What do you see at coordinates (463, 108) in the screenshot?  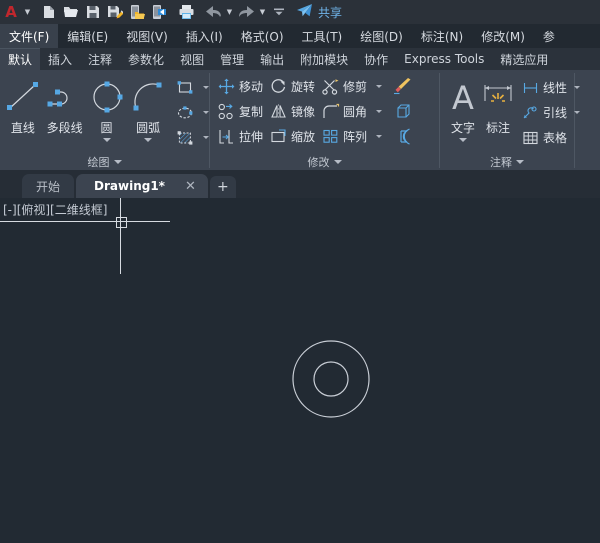 I see `annotation-text-button: A 文字` at bounding box center [463, 108].